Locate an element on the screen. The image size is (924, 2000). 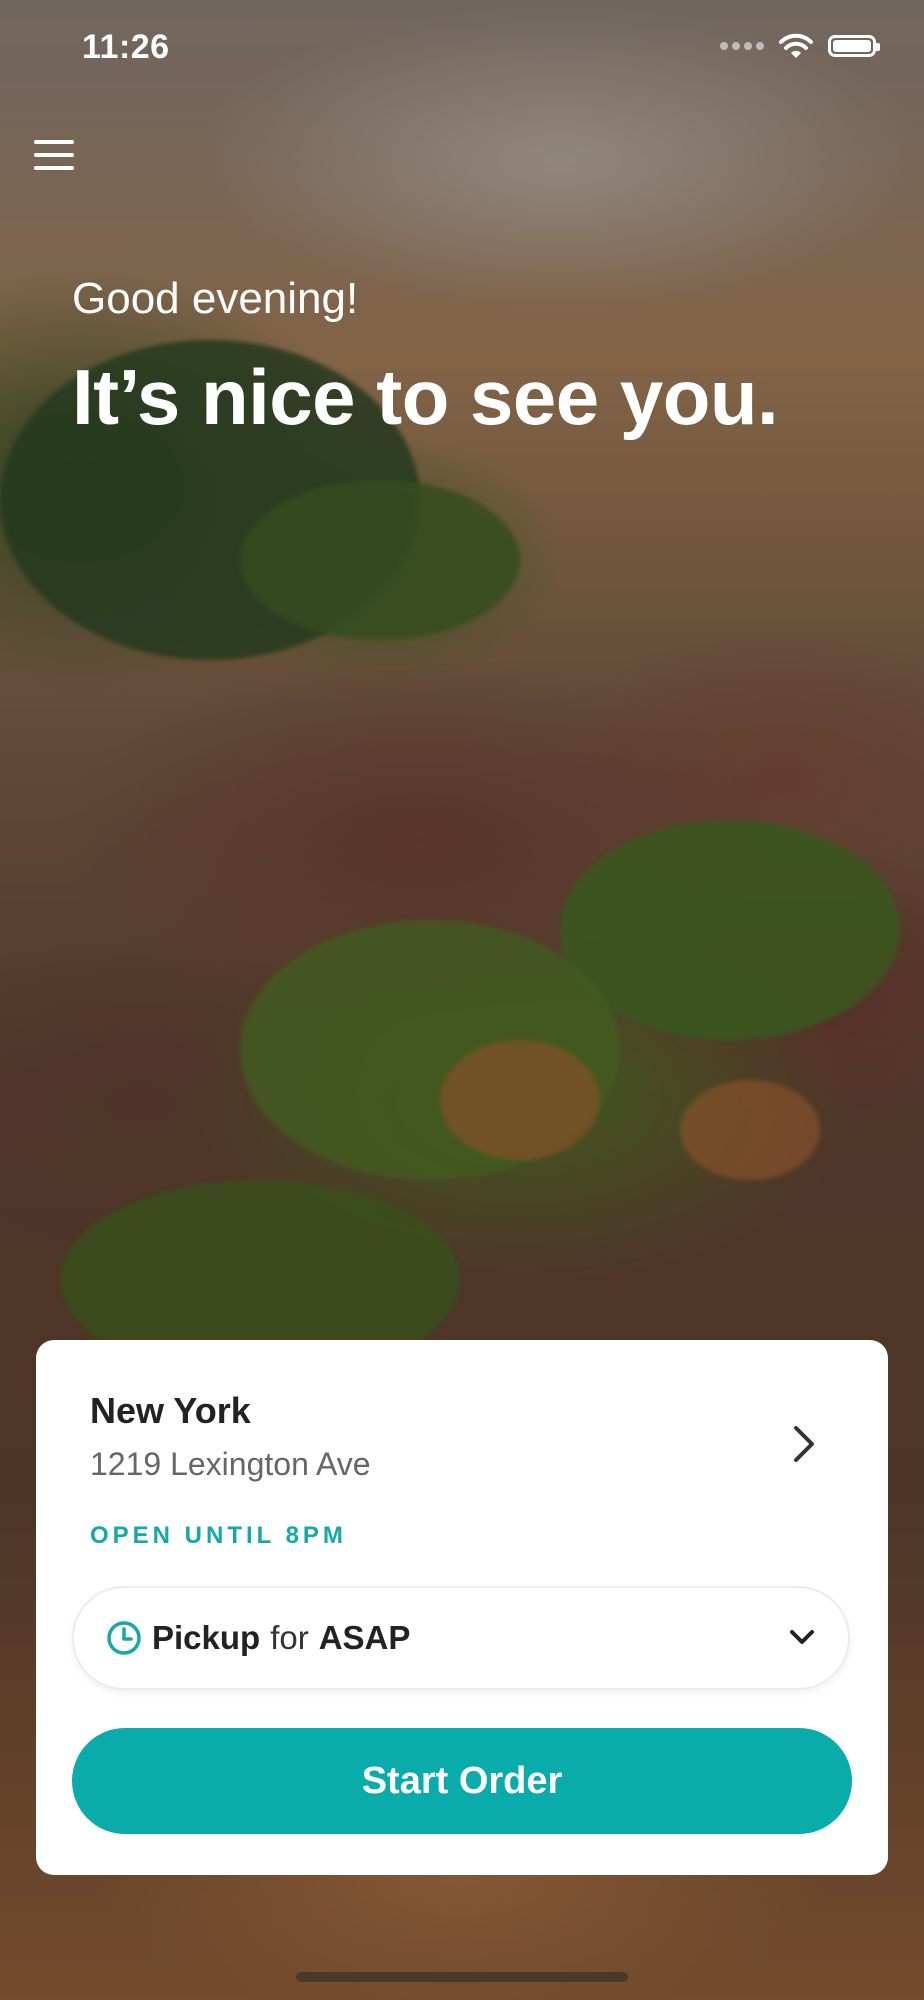
home-indicator is located at coordinates (462, 1977).